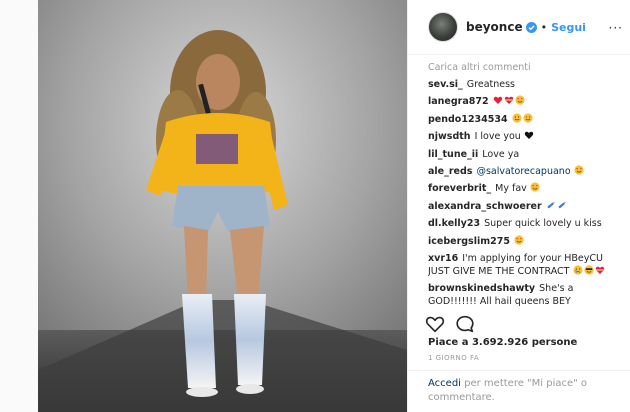 This screenshot has height=412, width=630. I want to click on post-header: beyonce • Segui ···, so click(519, 27).